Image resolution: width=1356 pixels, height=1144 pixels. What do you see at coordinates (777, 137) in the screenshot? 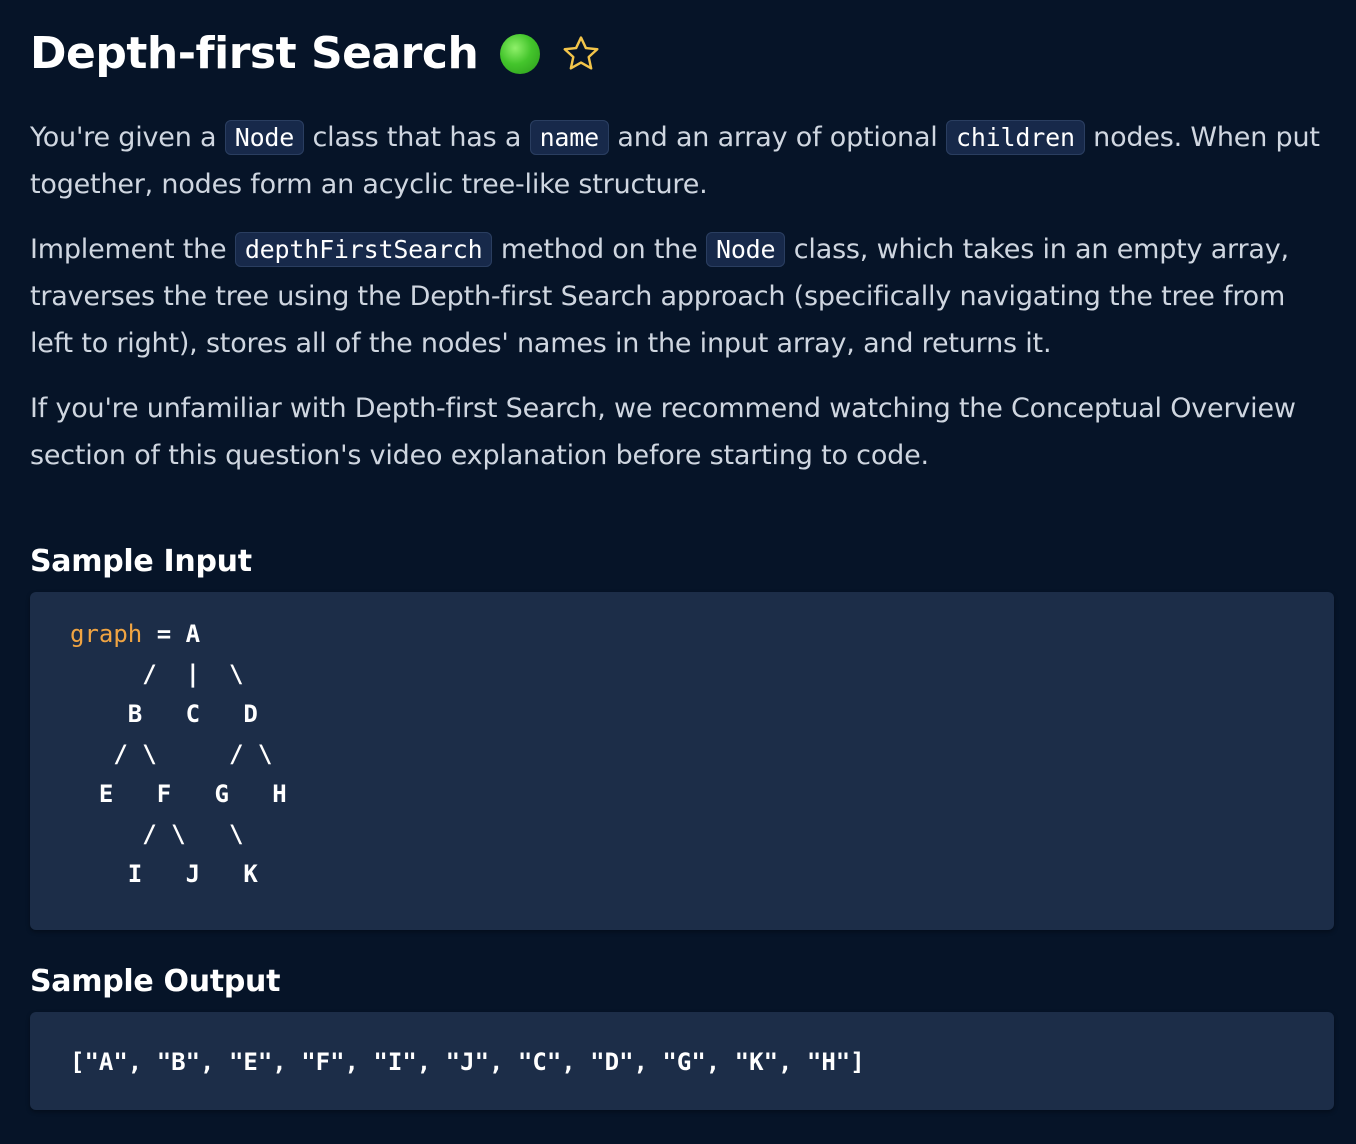
I see `text: and an array of optional` at bounding box center [777, 137].